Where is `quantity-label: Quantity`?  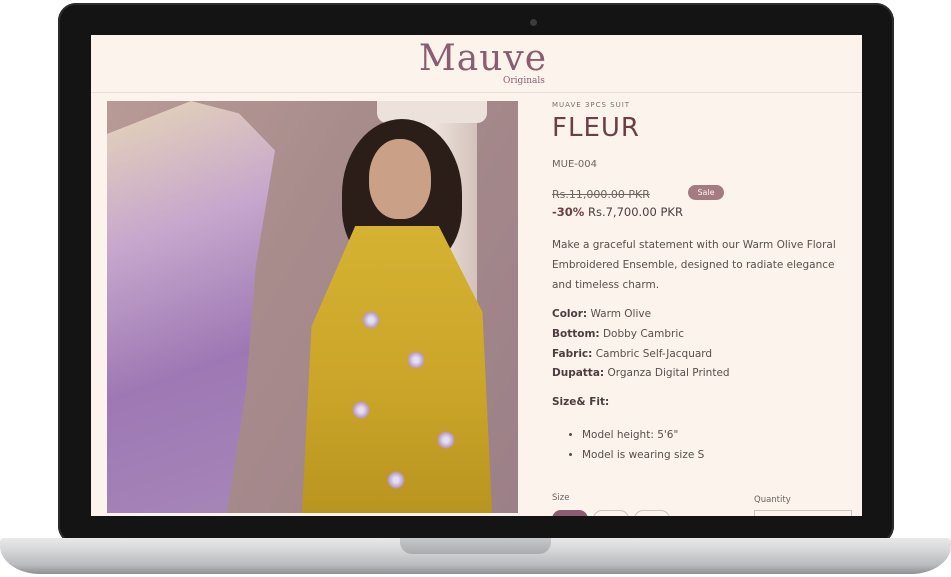
quantity-label: Quantity is located at coordinates (772, 500).